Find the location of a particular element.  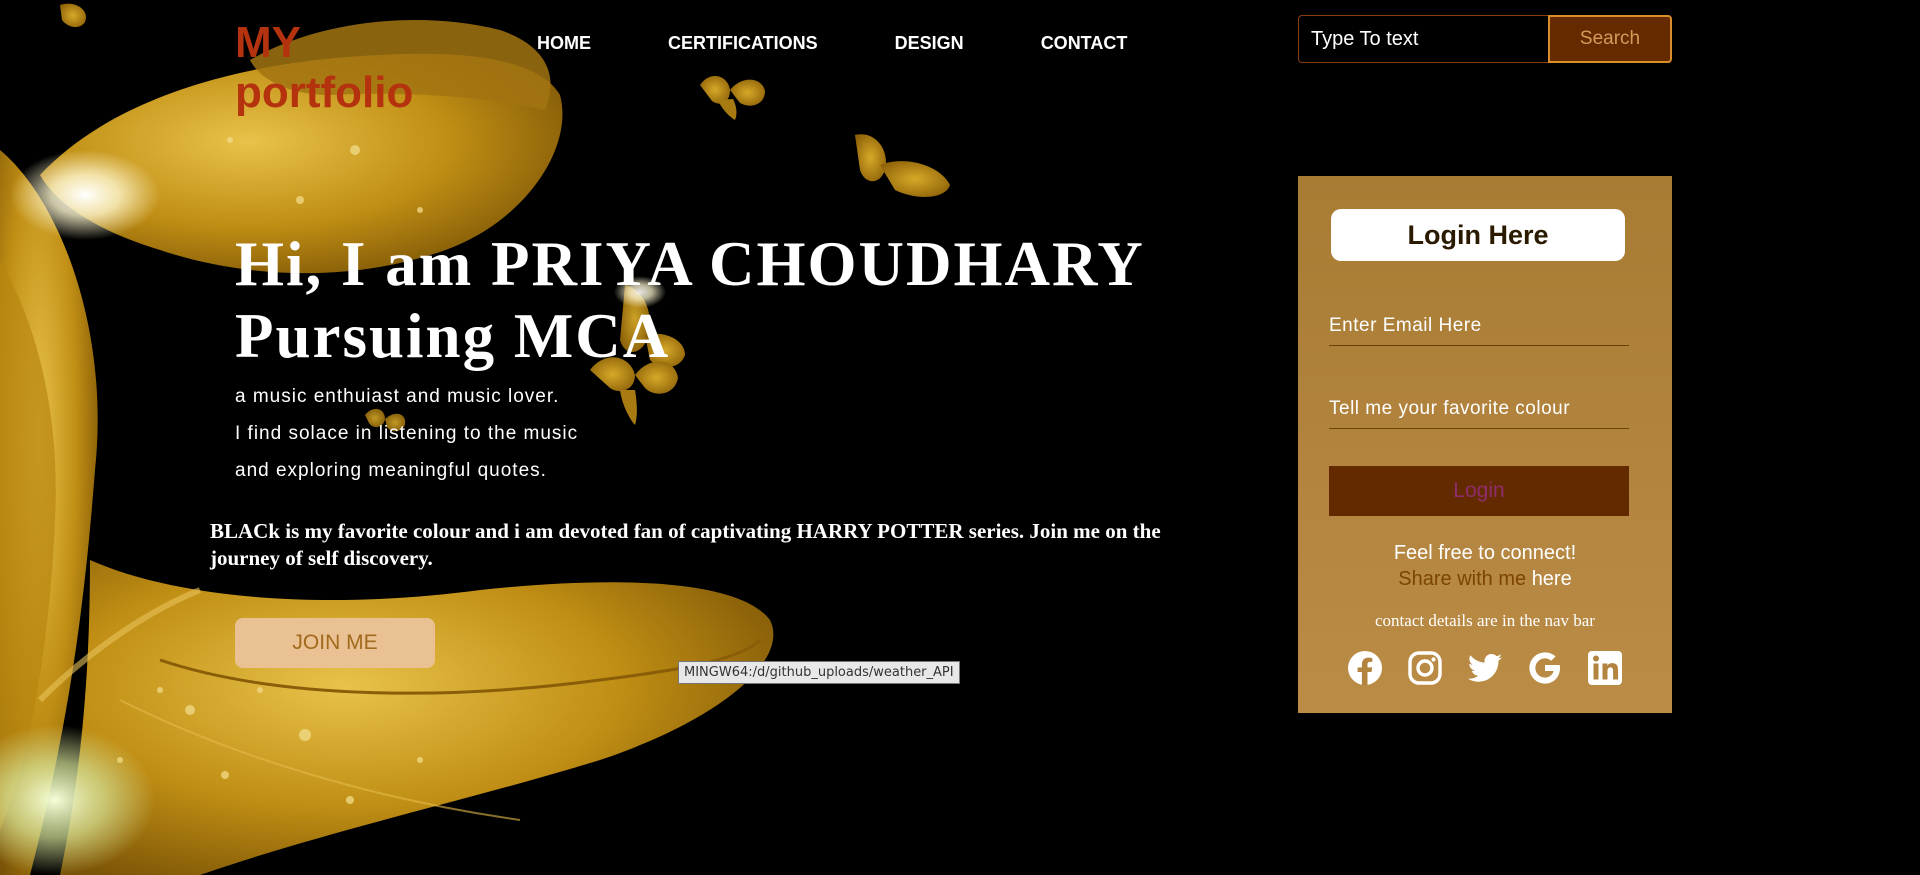

facebook-icon is located at coordinates (1365, 668).